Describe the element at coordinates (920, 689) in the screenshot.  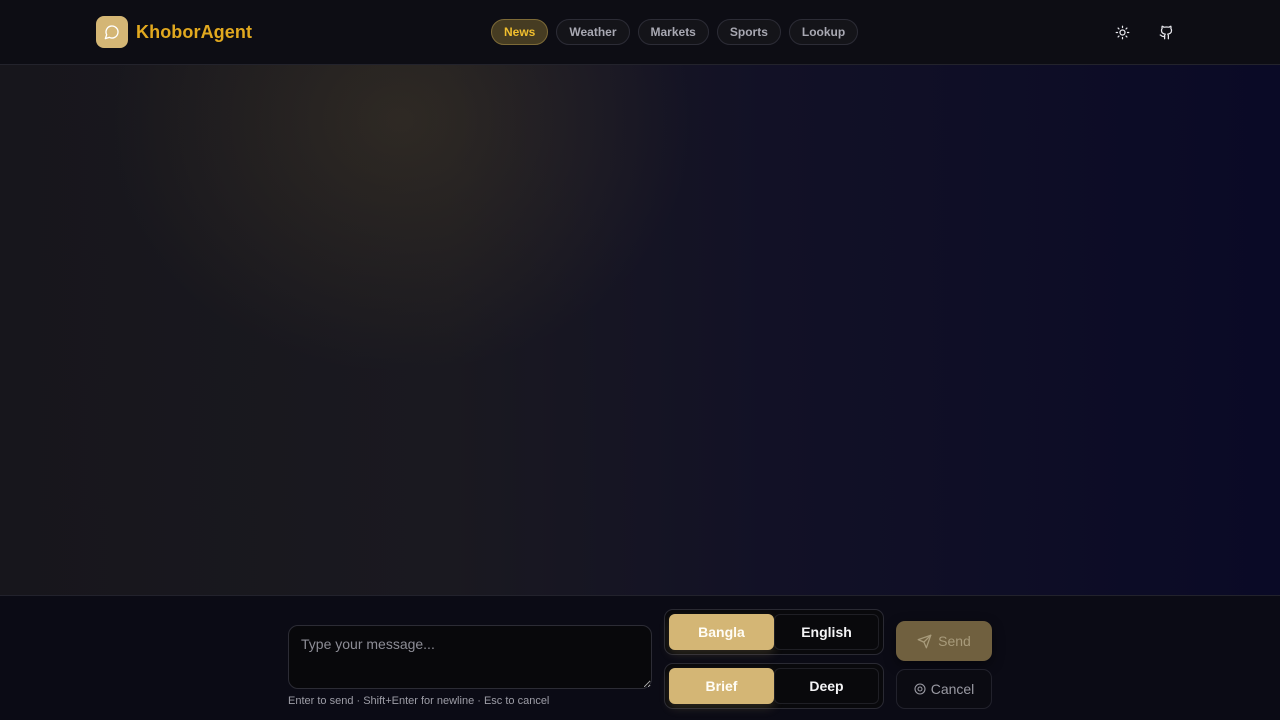
I see `stop-circle-icon` at that location.